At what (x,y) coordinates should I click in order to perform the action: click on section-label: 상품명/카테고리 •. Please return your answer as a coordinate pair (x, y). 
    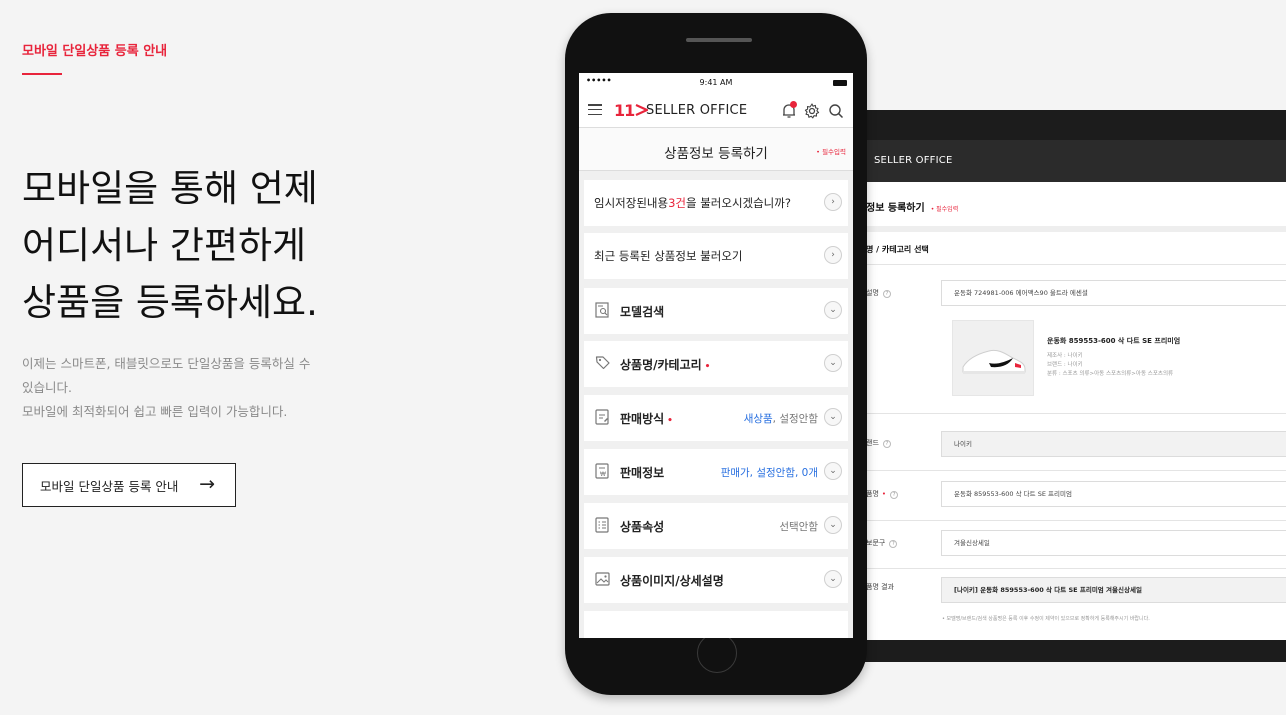
    Looking at the image, I should click on (665, 365).